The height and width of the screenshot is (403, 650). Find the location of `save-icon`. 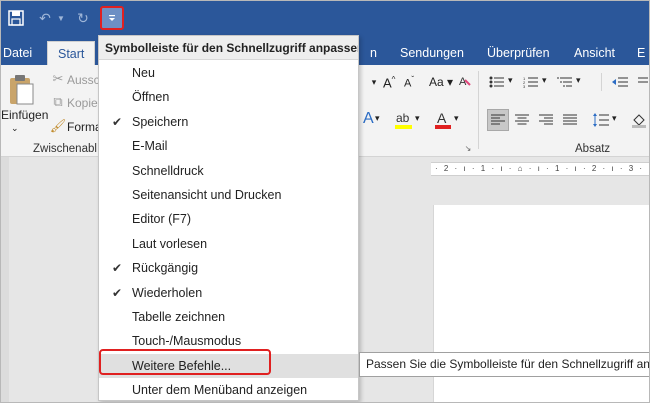

save-icon is located at coordinates (16, 18).